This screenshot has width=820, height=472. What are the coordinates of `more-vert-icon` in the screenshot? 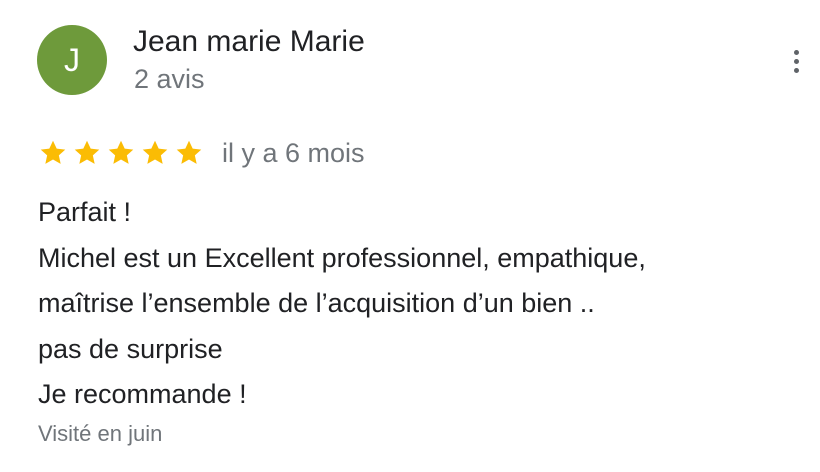 It's located at (796, 52).